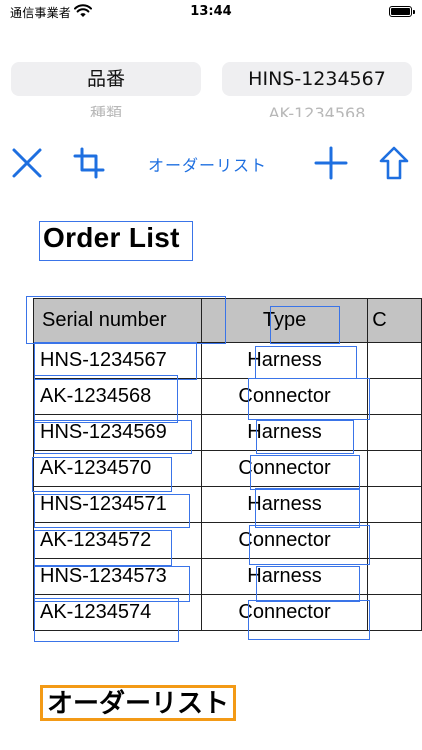 Image resolution: width=422 pixels, height=750 pixels. Describe the element at coordinates (106, 110) in the screenshot. I see `field-picker-next-option: 種類` at that location.